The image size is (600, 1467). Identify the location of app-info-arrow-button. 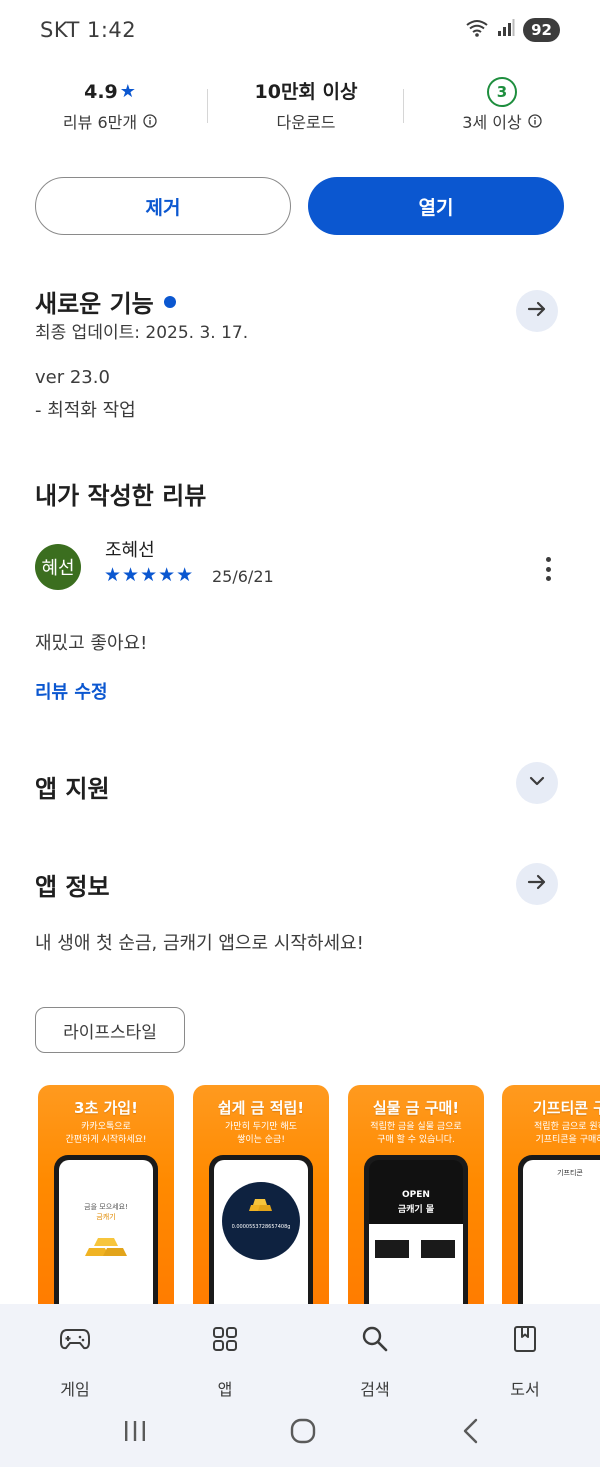
(537, 884).